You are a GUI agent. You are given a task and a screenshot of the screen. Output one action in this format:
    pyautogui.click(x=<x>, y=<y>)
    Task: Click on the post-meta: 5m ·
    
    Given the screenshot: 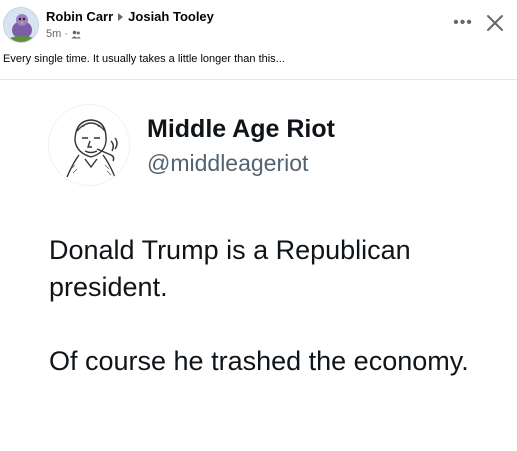 What is the action you would take?
    pyautogui.click(x=63, y=34)
    